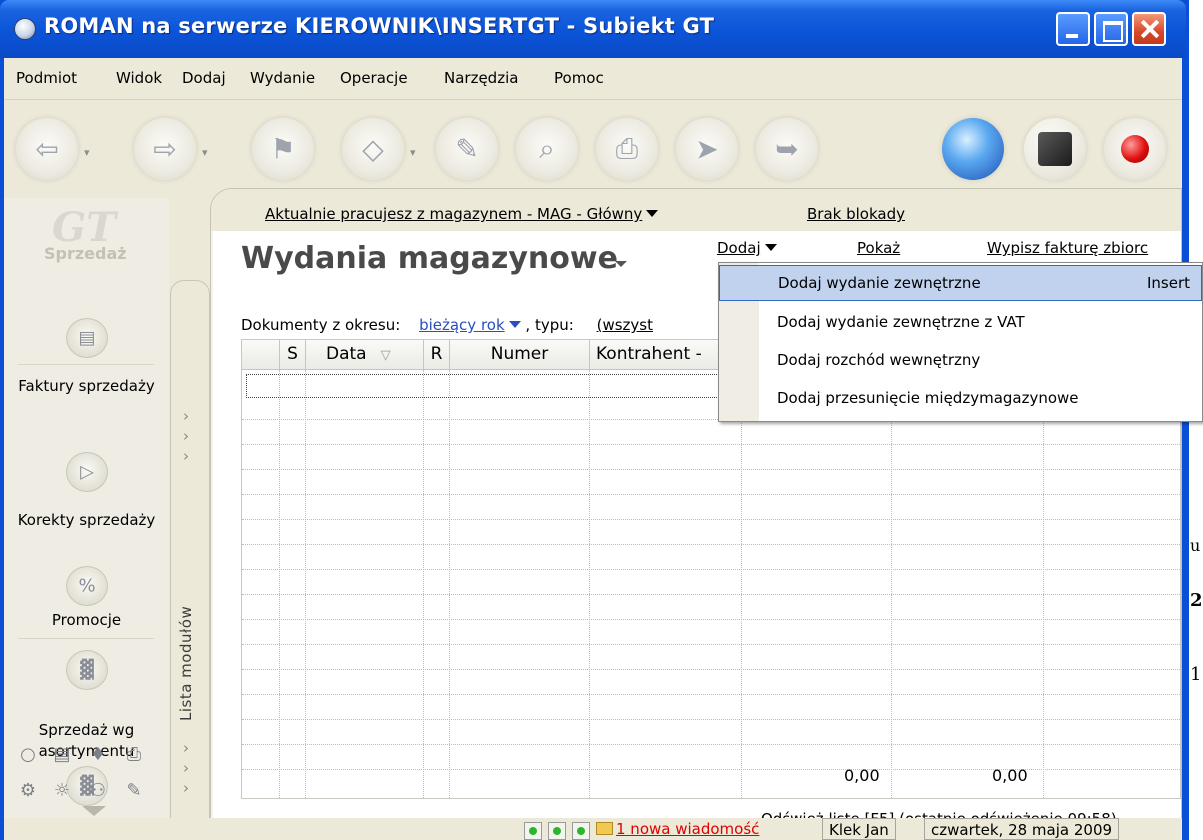 This screenshot has height=840, width=1203. I want to click on menu-wydanie: Wydanie, so click(282, 78).